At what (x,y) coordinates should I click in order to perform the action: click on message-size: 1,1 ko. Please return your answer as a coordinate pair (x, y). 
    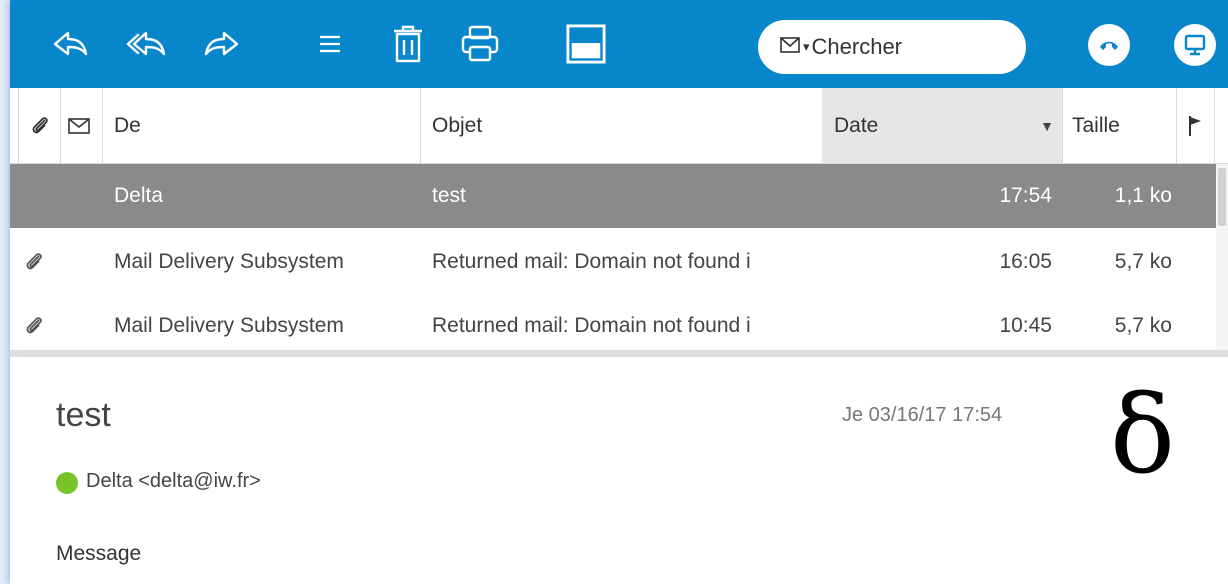
    Looking at the image, I should click on (1143, 195).